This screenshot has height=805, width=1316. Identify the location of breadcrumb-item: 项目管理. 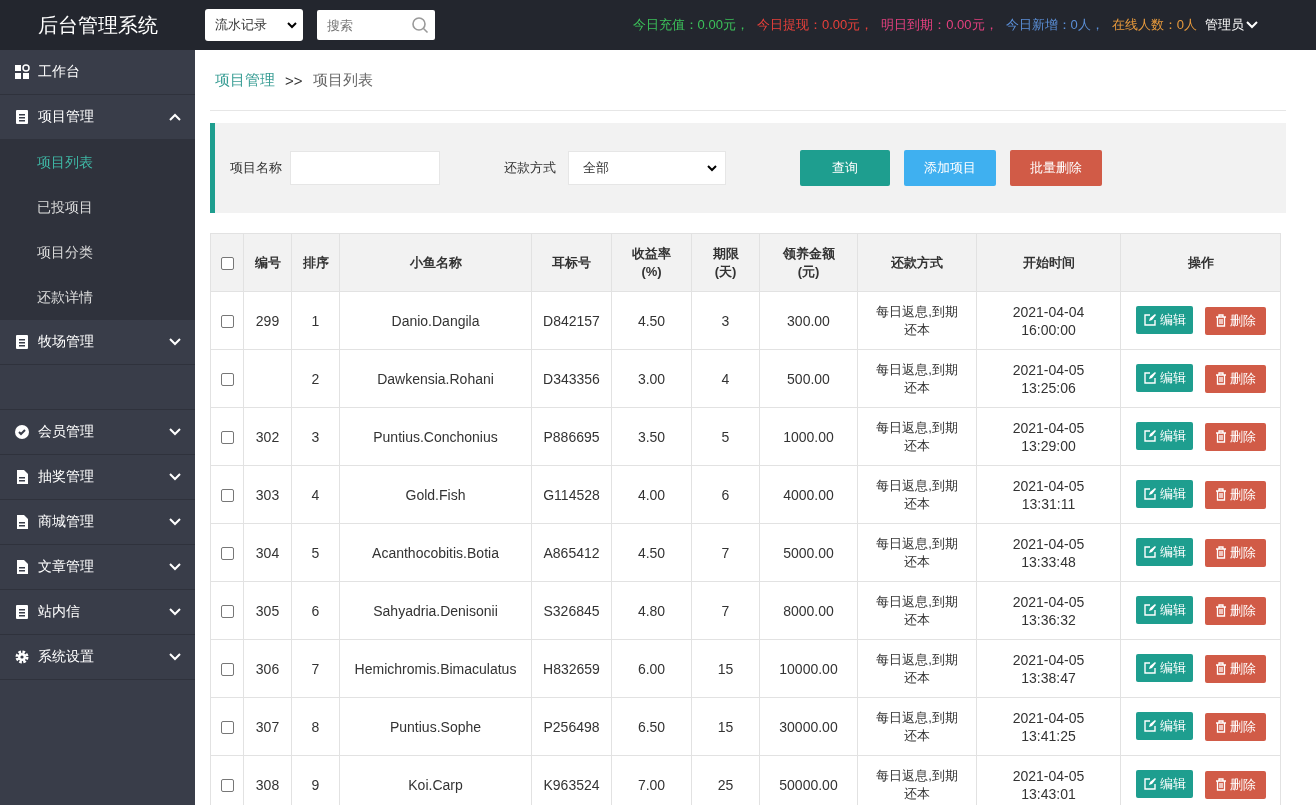
(245, 80).